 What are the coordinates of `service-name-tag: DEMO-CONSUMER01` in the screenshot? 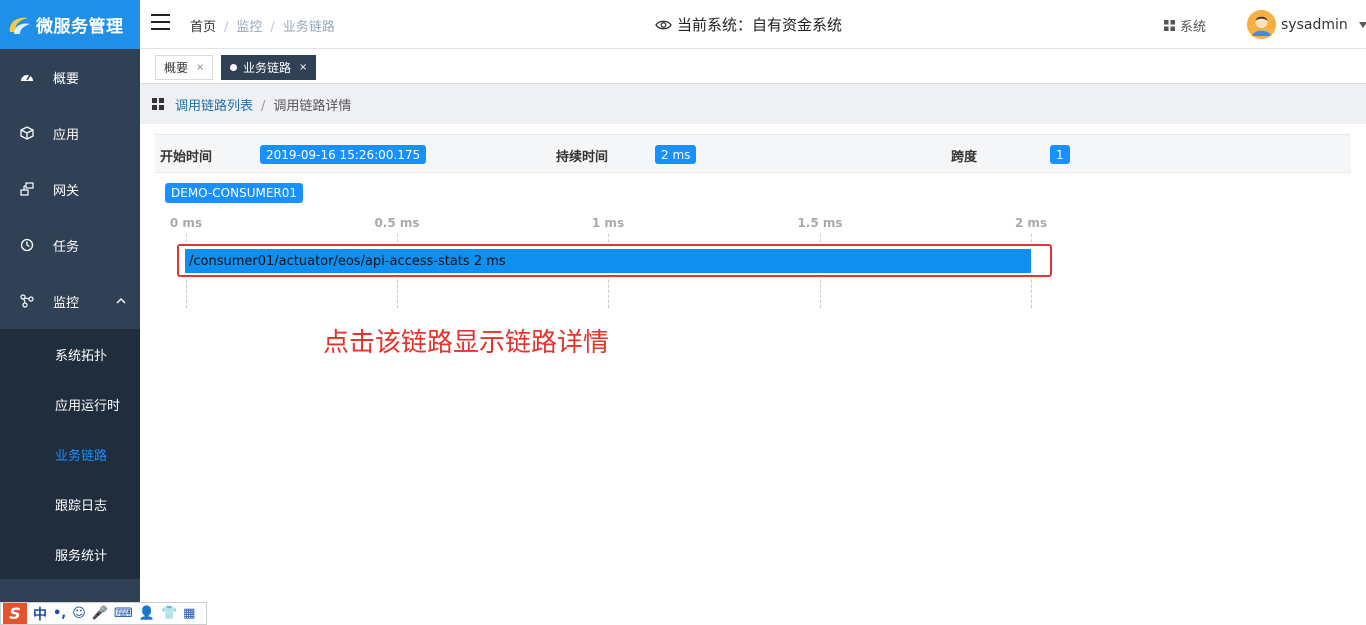 It's located at (234, 193).